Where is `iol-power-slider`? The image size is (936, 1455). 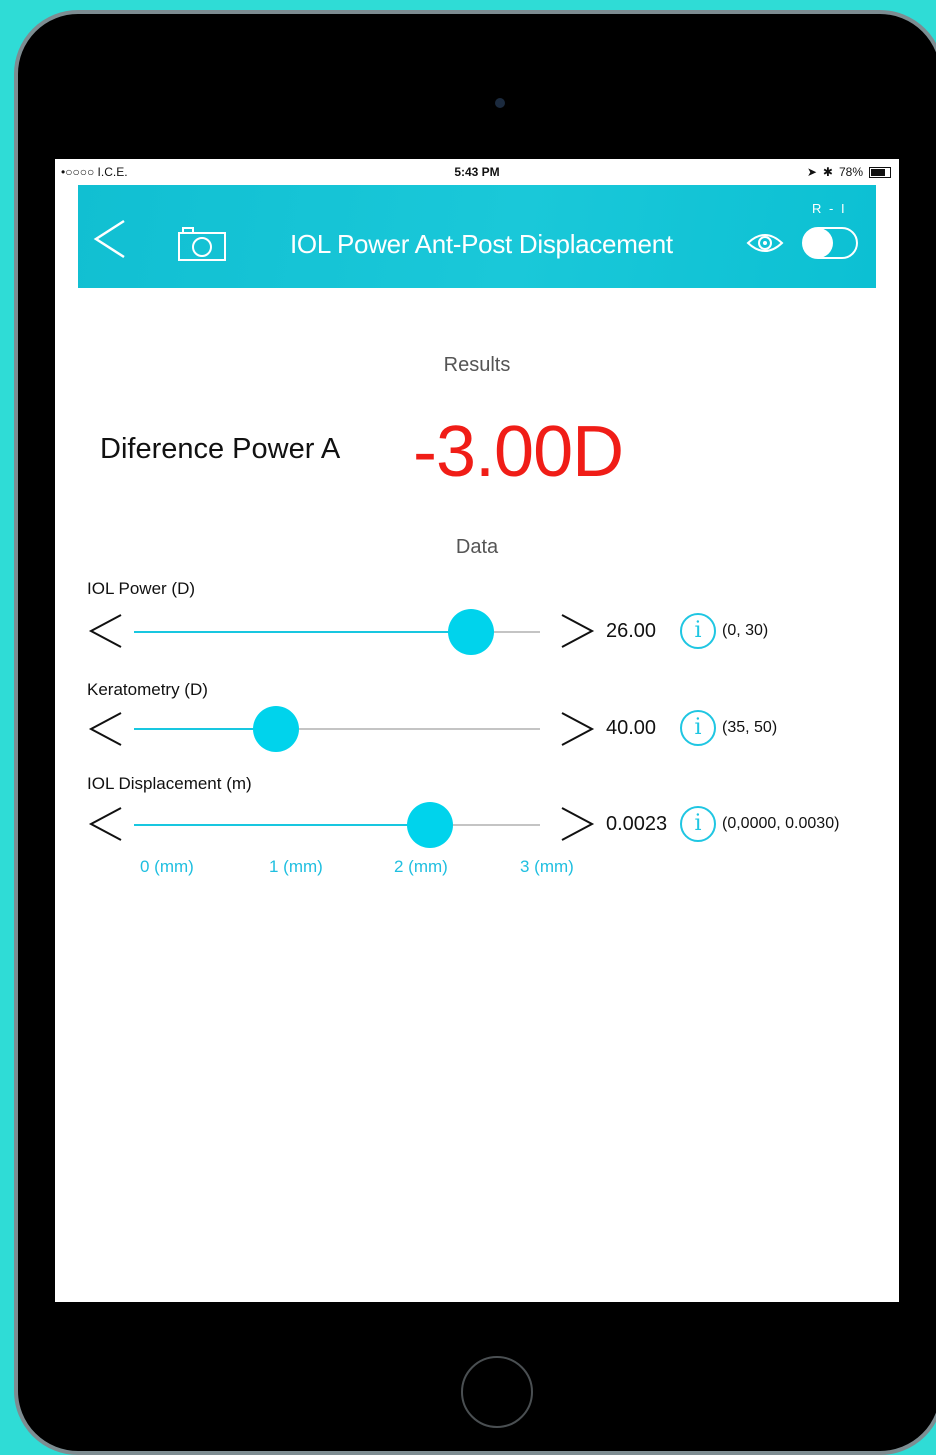 iol-power-slider is located at coordinates (337, 632).